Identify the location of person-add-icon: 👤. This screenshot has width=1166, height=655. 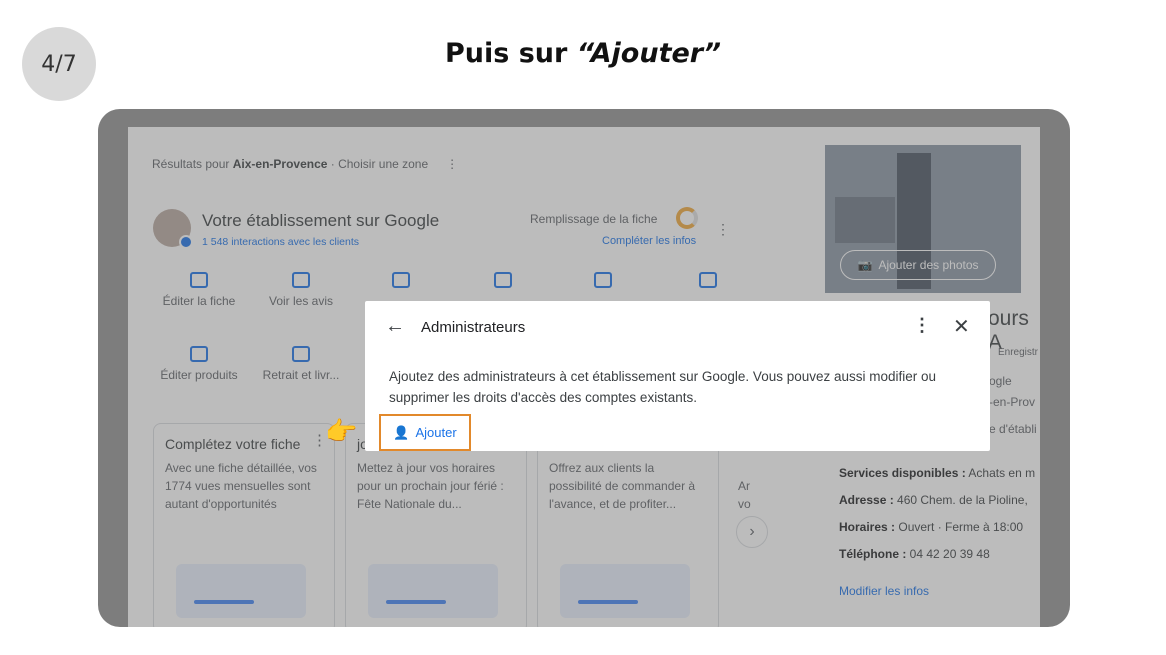
(401, 432).